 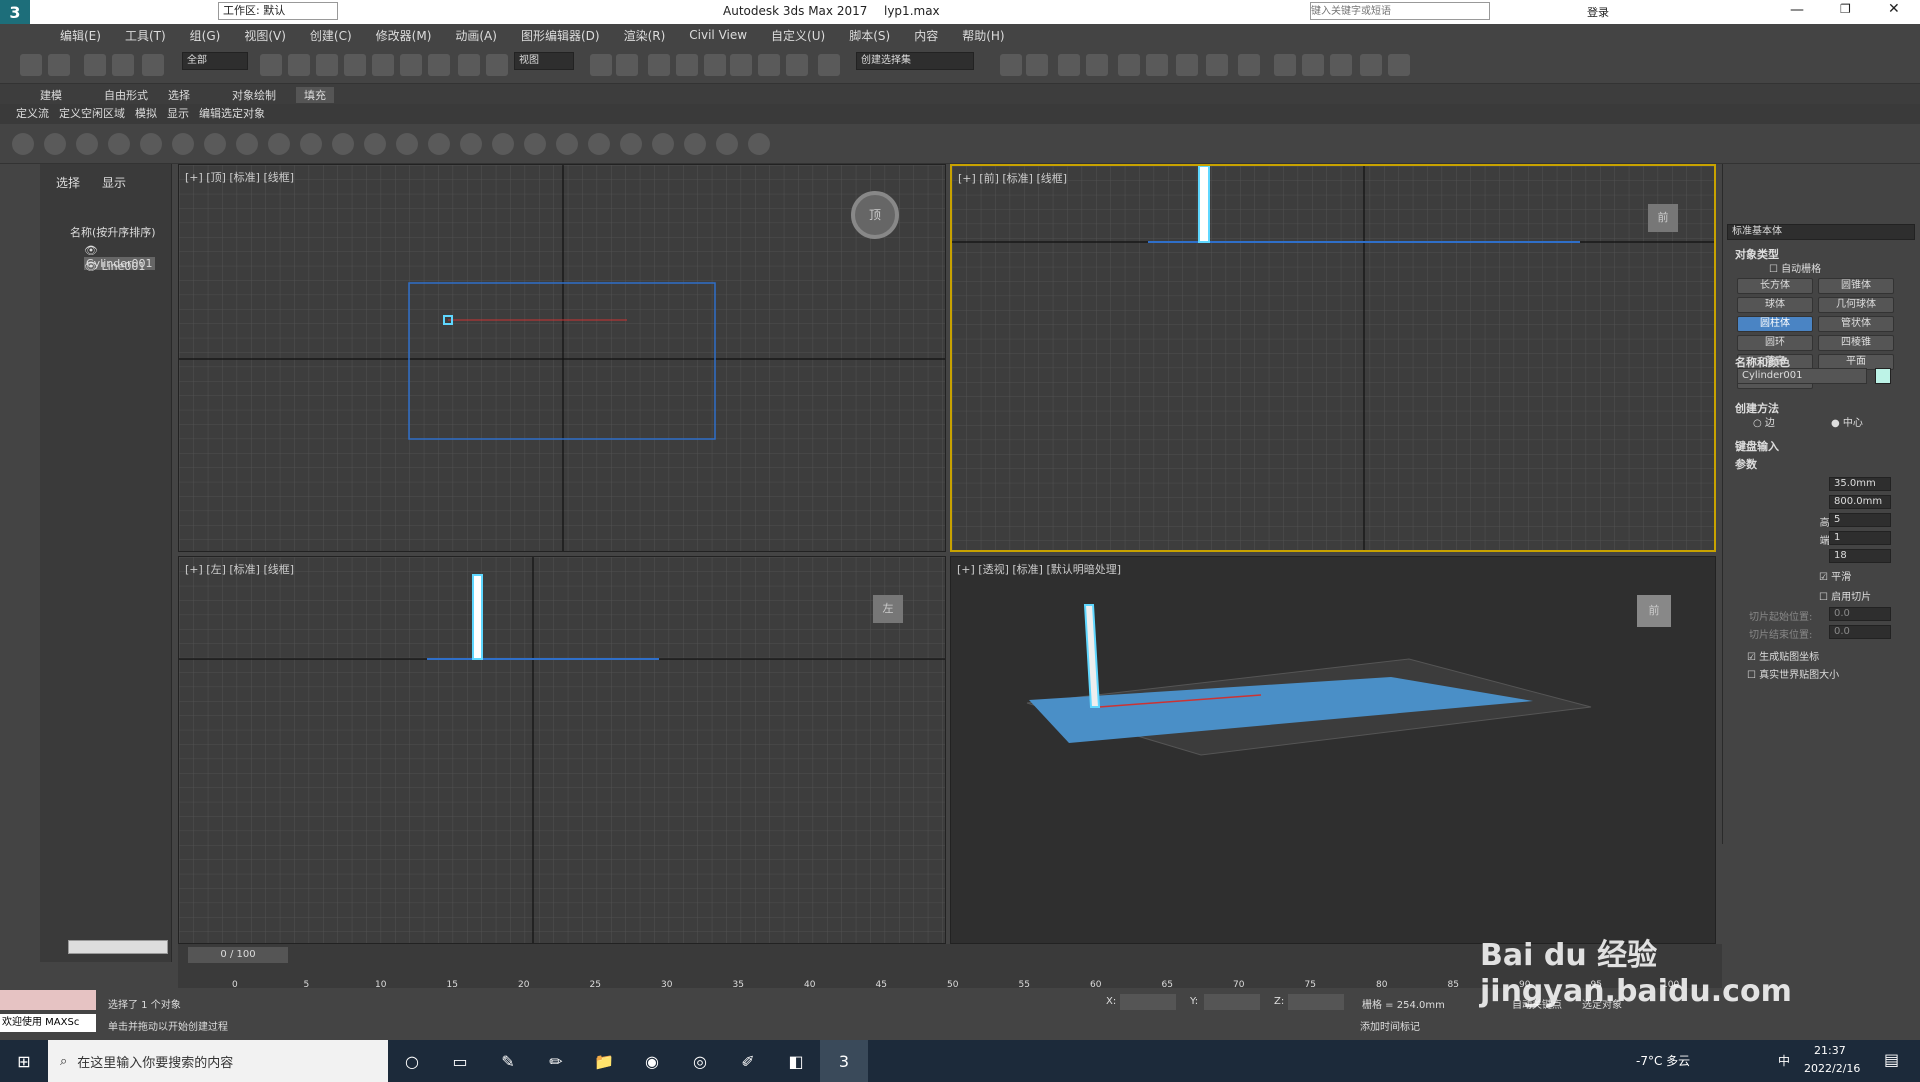 I want to click on ribbon-tab: 建模, so click(x=51, y=95).